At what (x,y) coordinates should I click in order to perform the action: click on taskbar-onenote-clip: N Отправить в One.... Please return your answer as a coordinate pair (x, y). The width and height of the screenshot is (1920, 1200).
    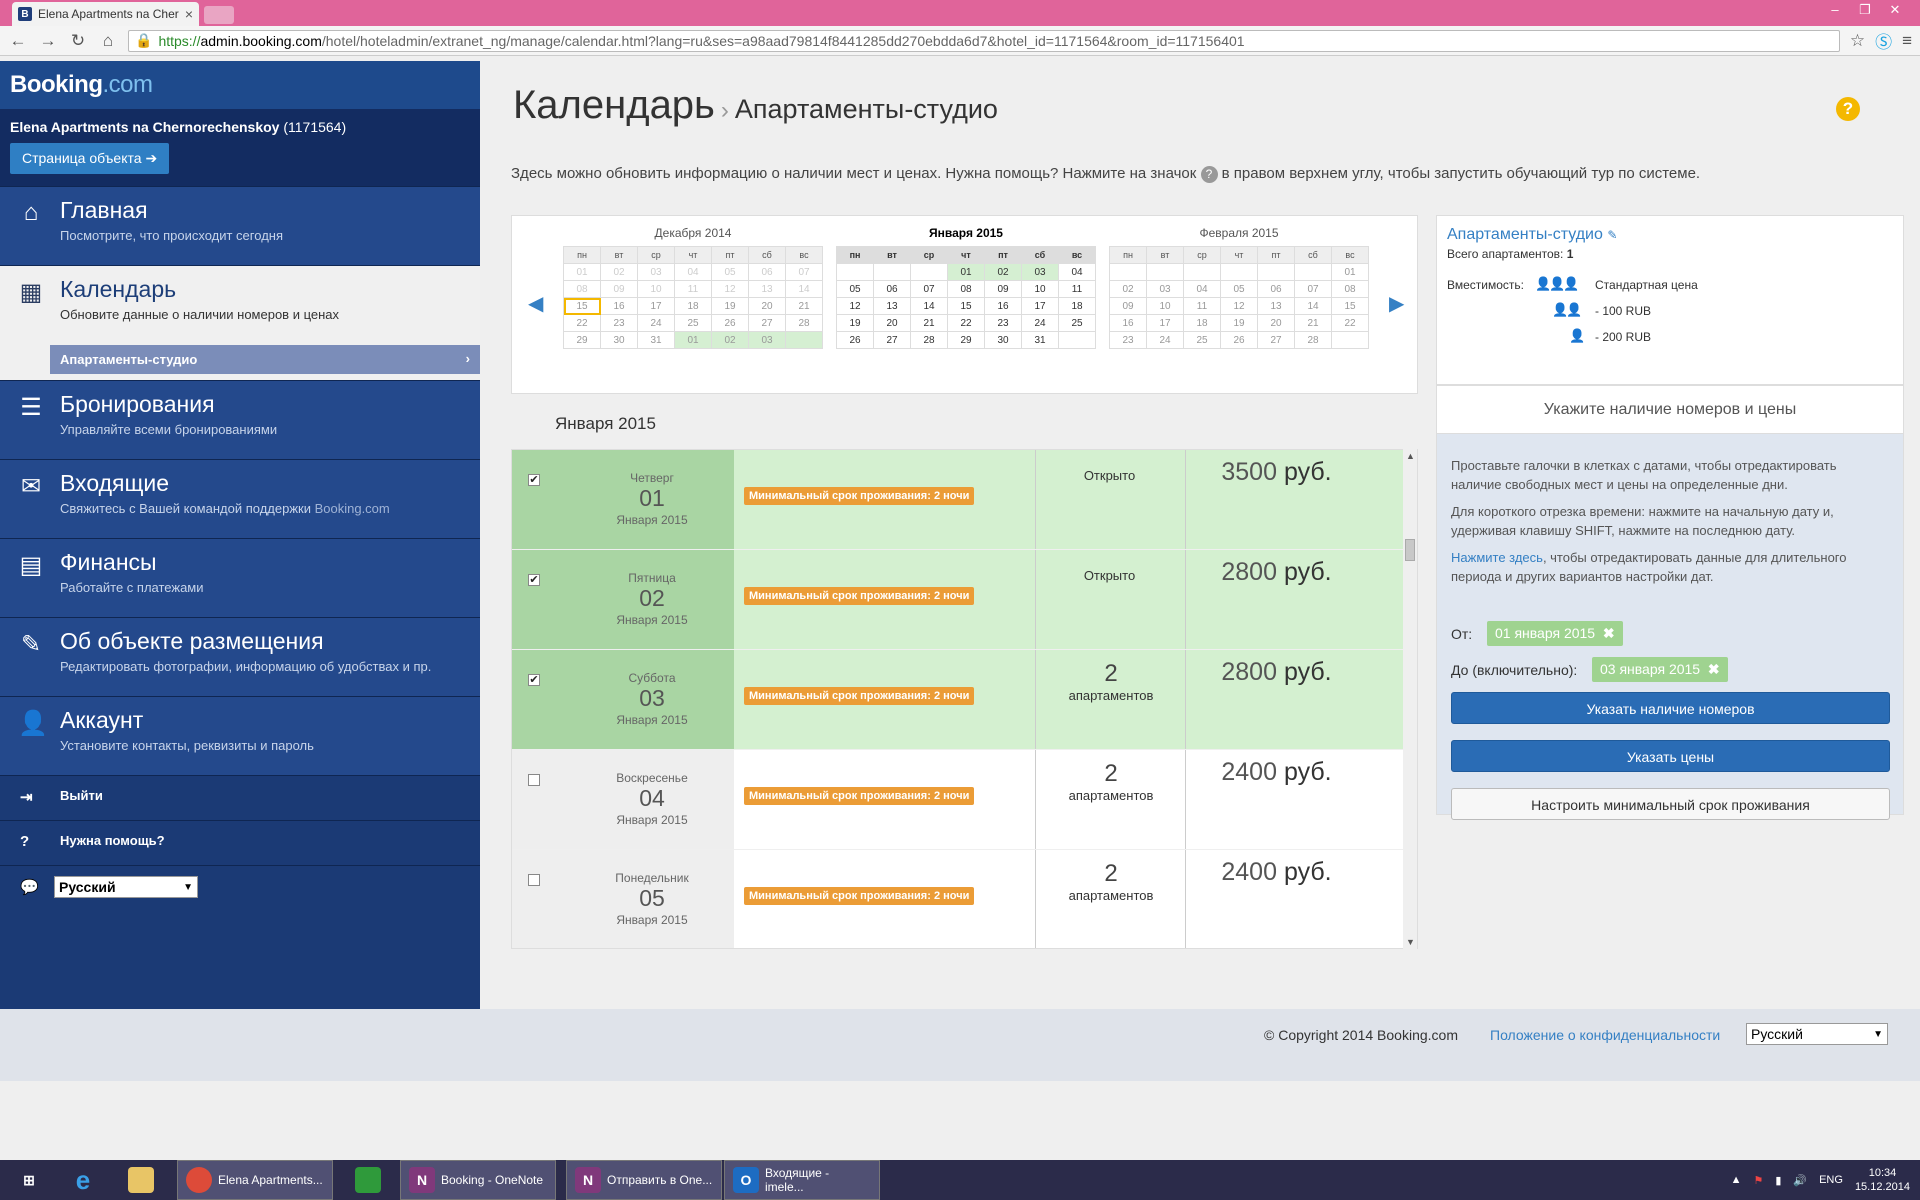
    Looking at the image, I should click on (644, 1180).